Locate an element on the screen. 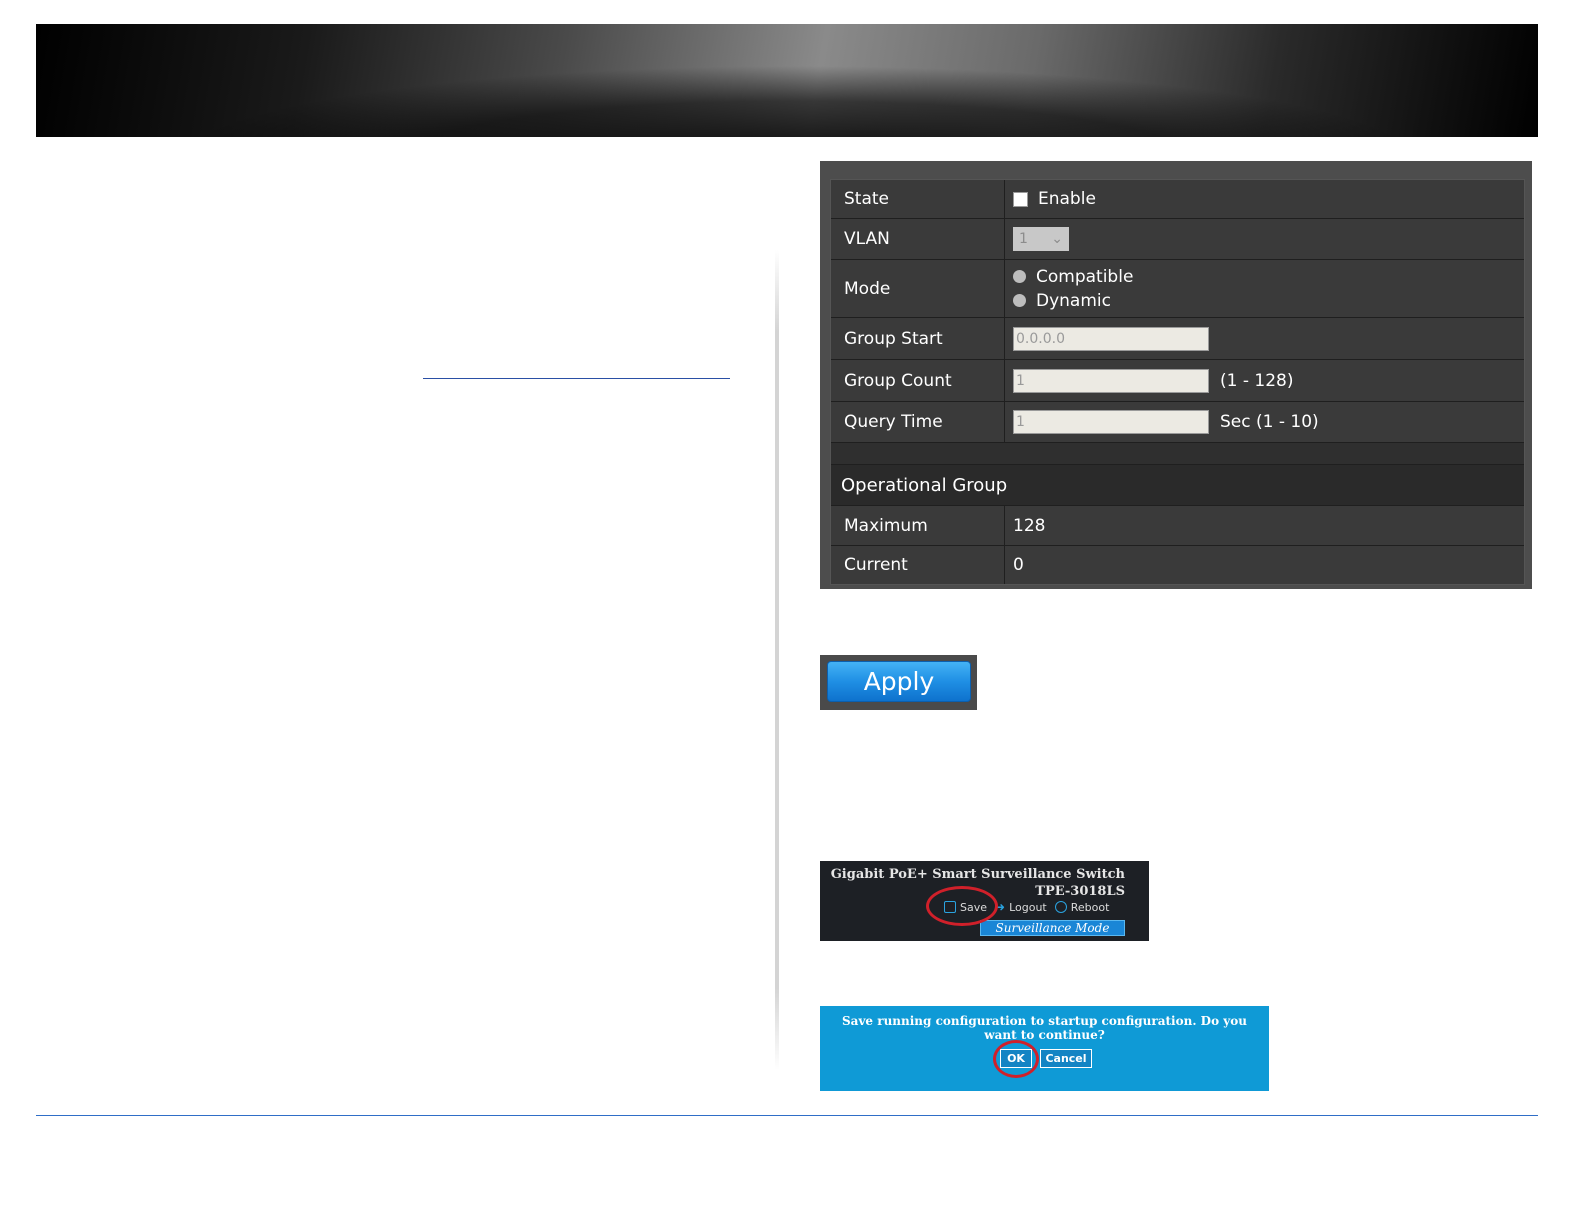 This screenshot has width=1584, height=1224. footer-rule is located at coordinates (787, 1115).